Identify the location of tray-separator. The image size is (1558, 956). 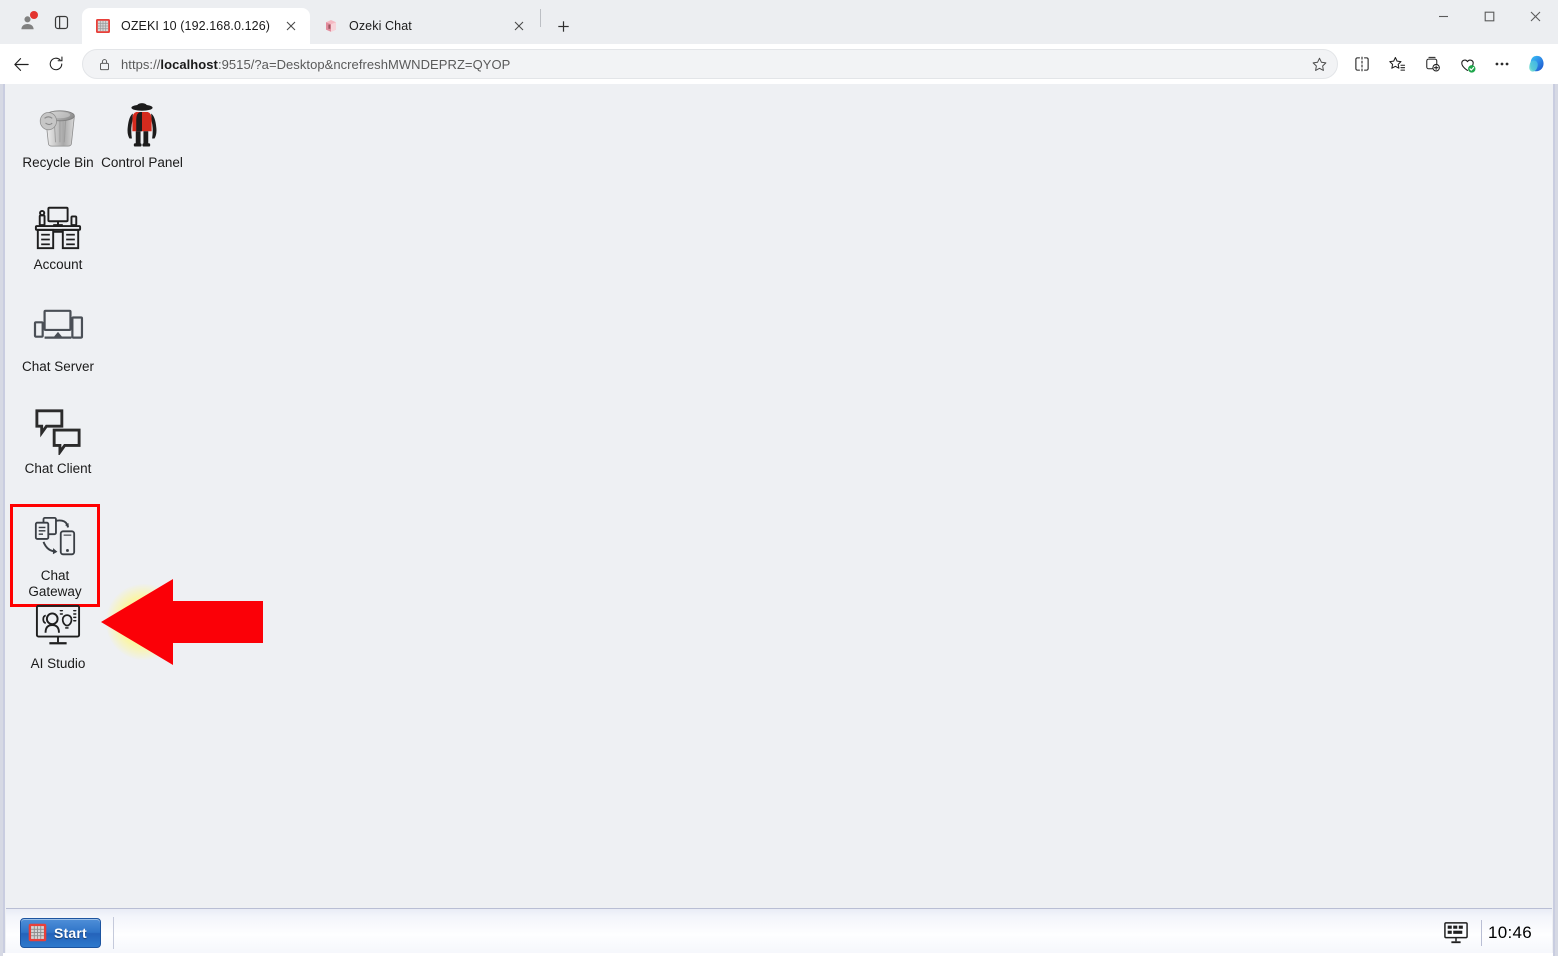
(1481, 932).